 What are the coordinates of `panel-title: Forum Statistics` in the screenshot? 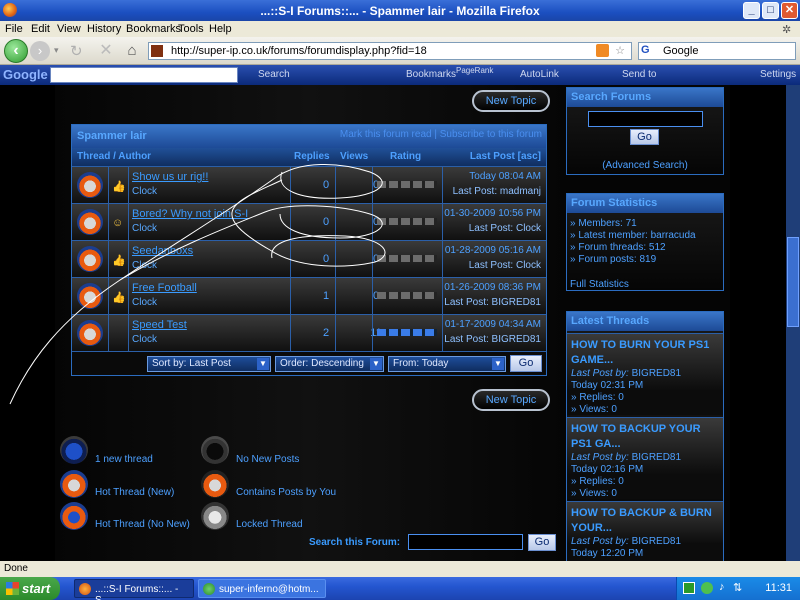 It's located at (645, 203).